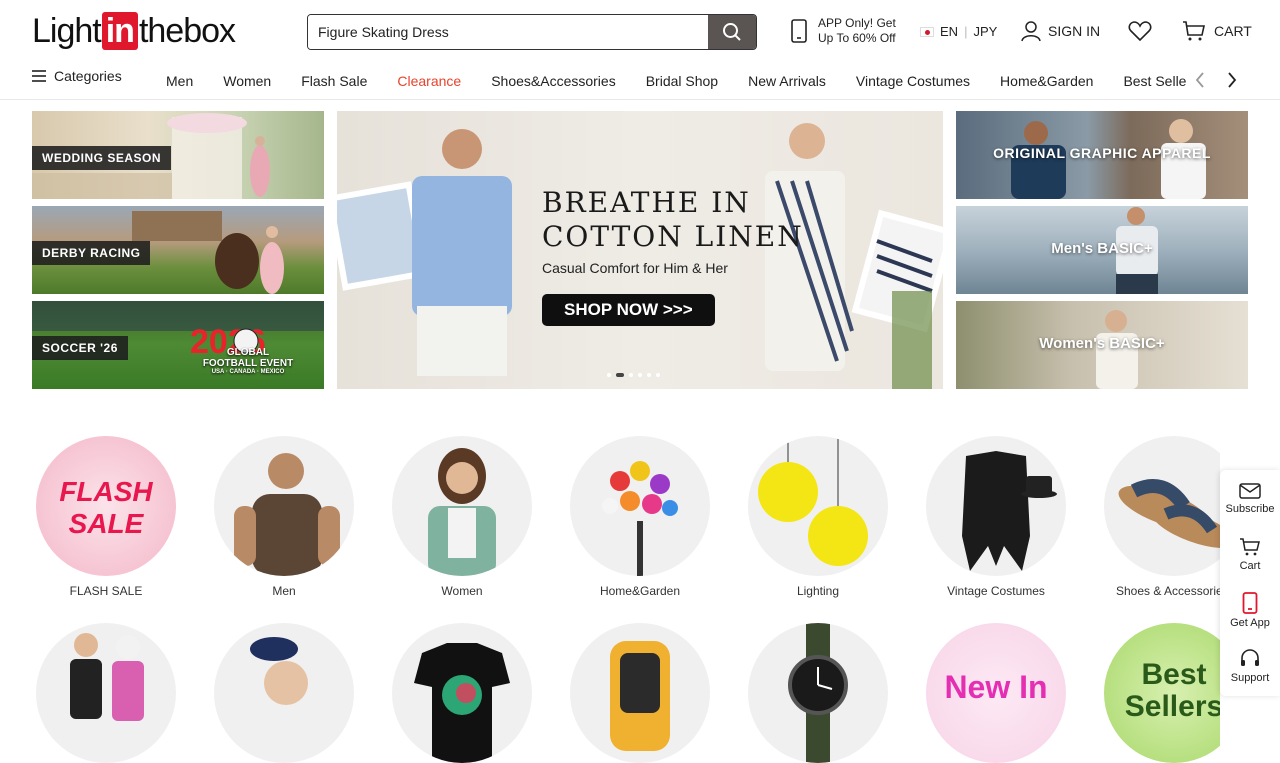  Describe the element at coordinates (429, 81) in the screenshot. I see `nav-item-clearance: Clearance` at that location.